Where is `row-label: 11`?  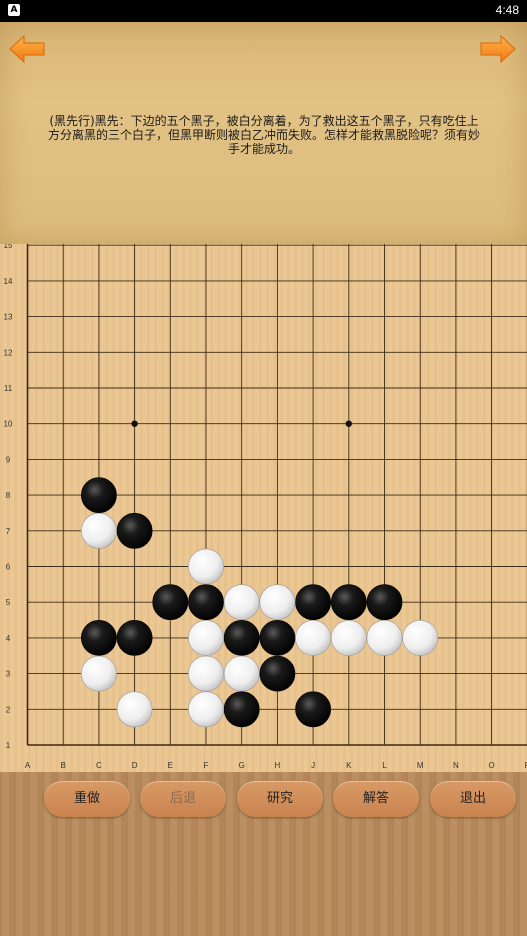
row-label: 11 is located at coordinates (8, 388).